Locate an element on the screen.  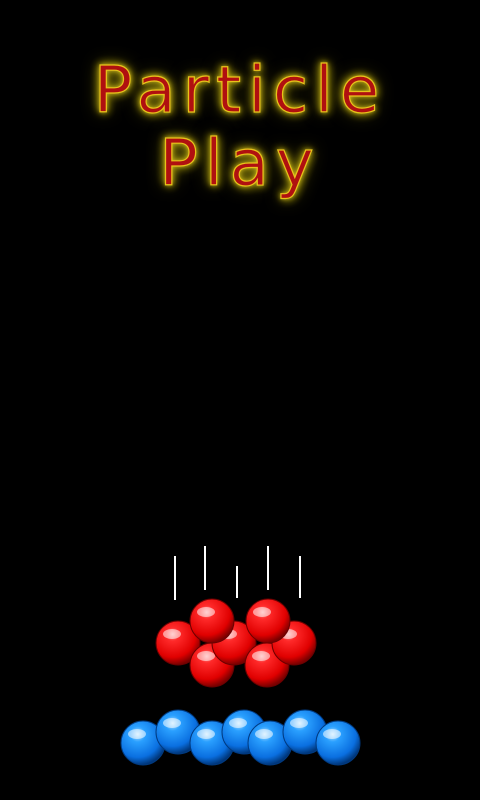
blue-ball-icon is located at coordinates (338, 743).